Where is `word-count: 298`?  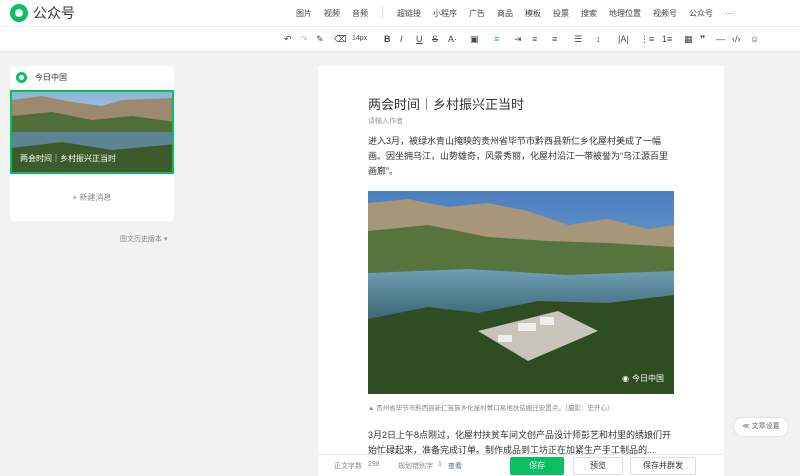 word-count: 298 is located at coordinates (374, 464).